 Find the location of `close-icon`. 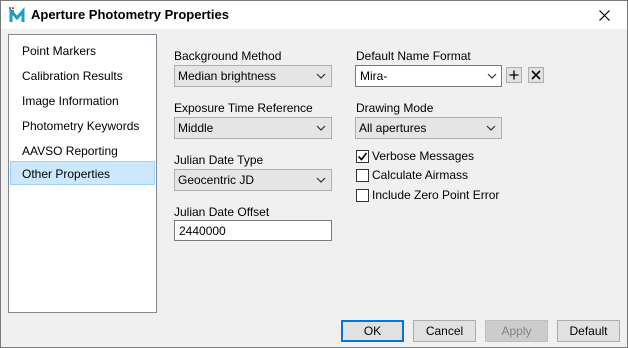

close-icon is located at coordinates (604, 15).